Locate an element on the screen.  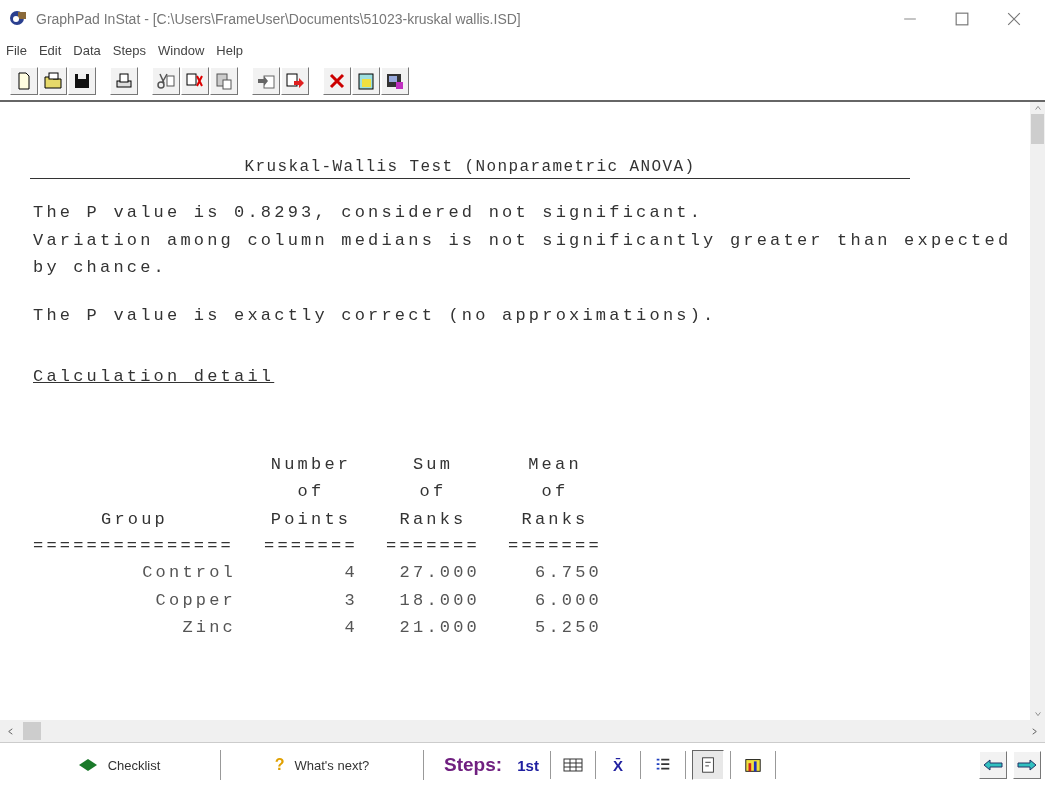
report-text: Variation among column medians is not significantly greater than expected is located at coordinates (523, 240).